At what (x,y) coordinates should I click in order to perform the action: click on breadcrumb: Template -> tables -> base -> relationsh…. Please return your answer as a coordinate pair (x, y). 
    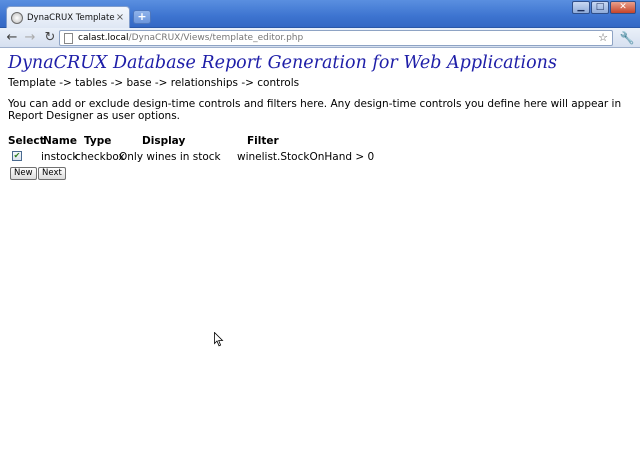
    Looking at the image, I should click on (154, 83).